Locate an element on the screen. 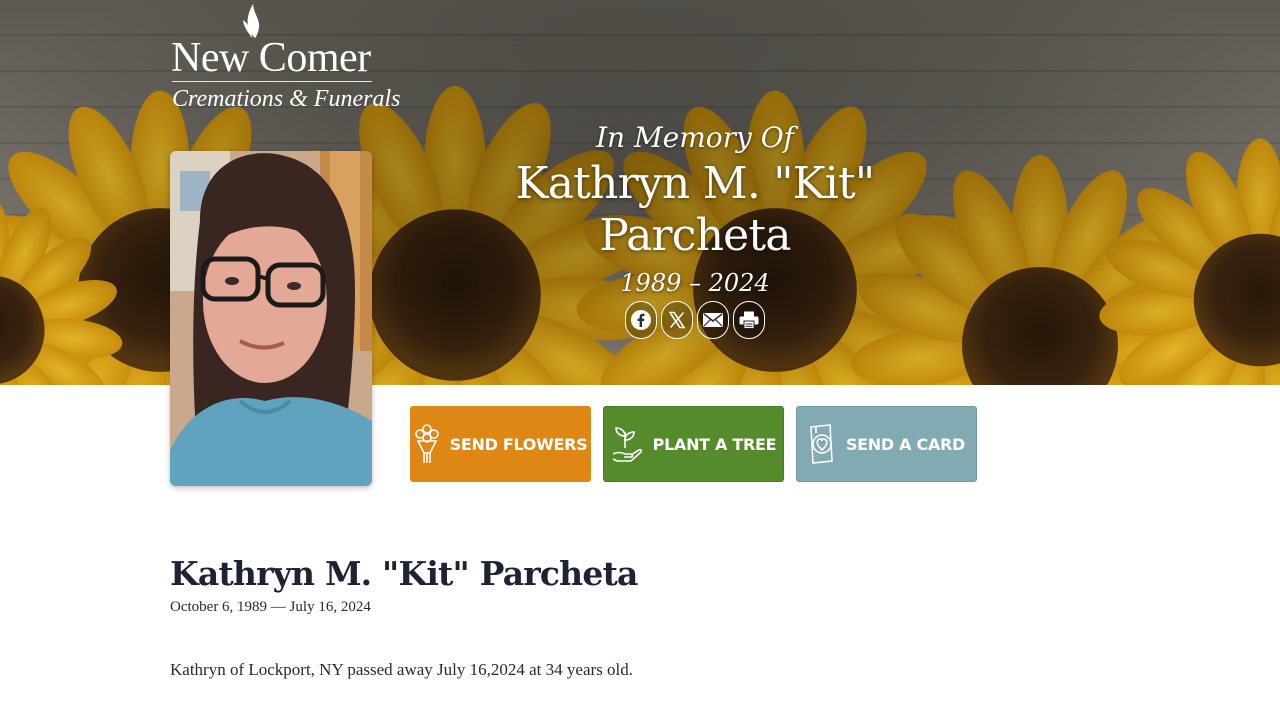 The image size is (1280, 720). share-email-button is located at coordinates (713, 320).